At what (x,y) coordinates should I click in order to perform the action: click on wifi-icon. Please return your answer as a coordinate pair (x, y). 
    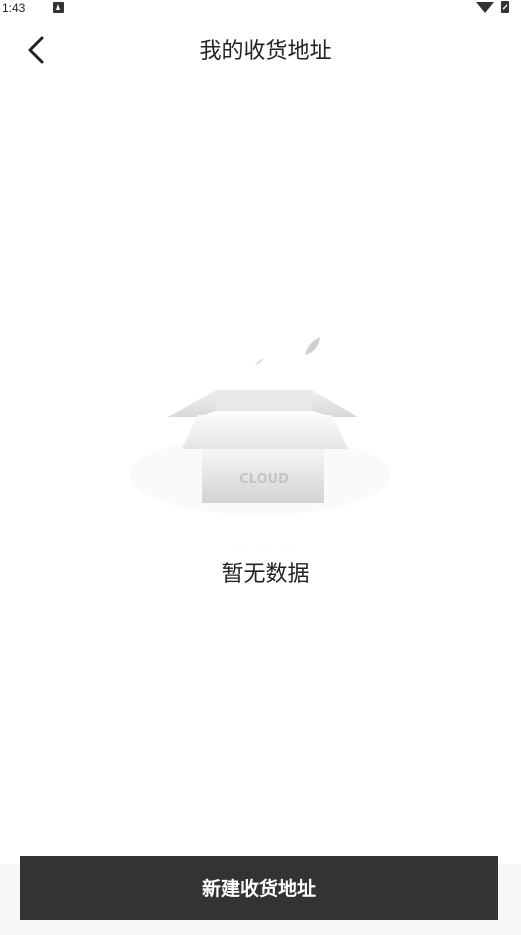
    Looking at the image, I should click on (485, 7).